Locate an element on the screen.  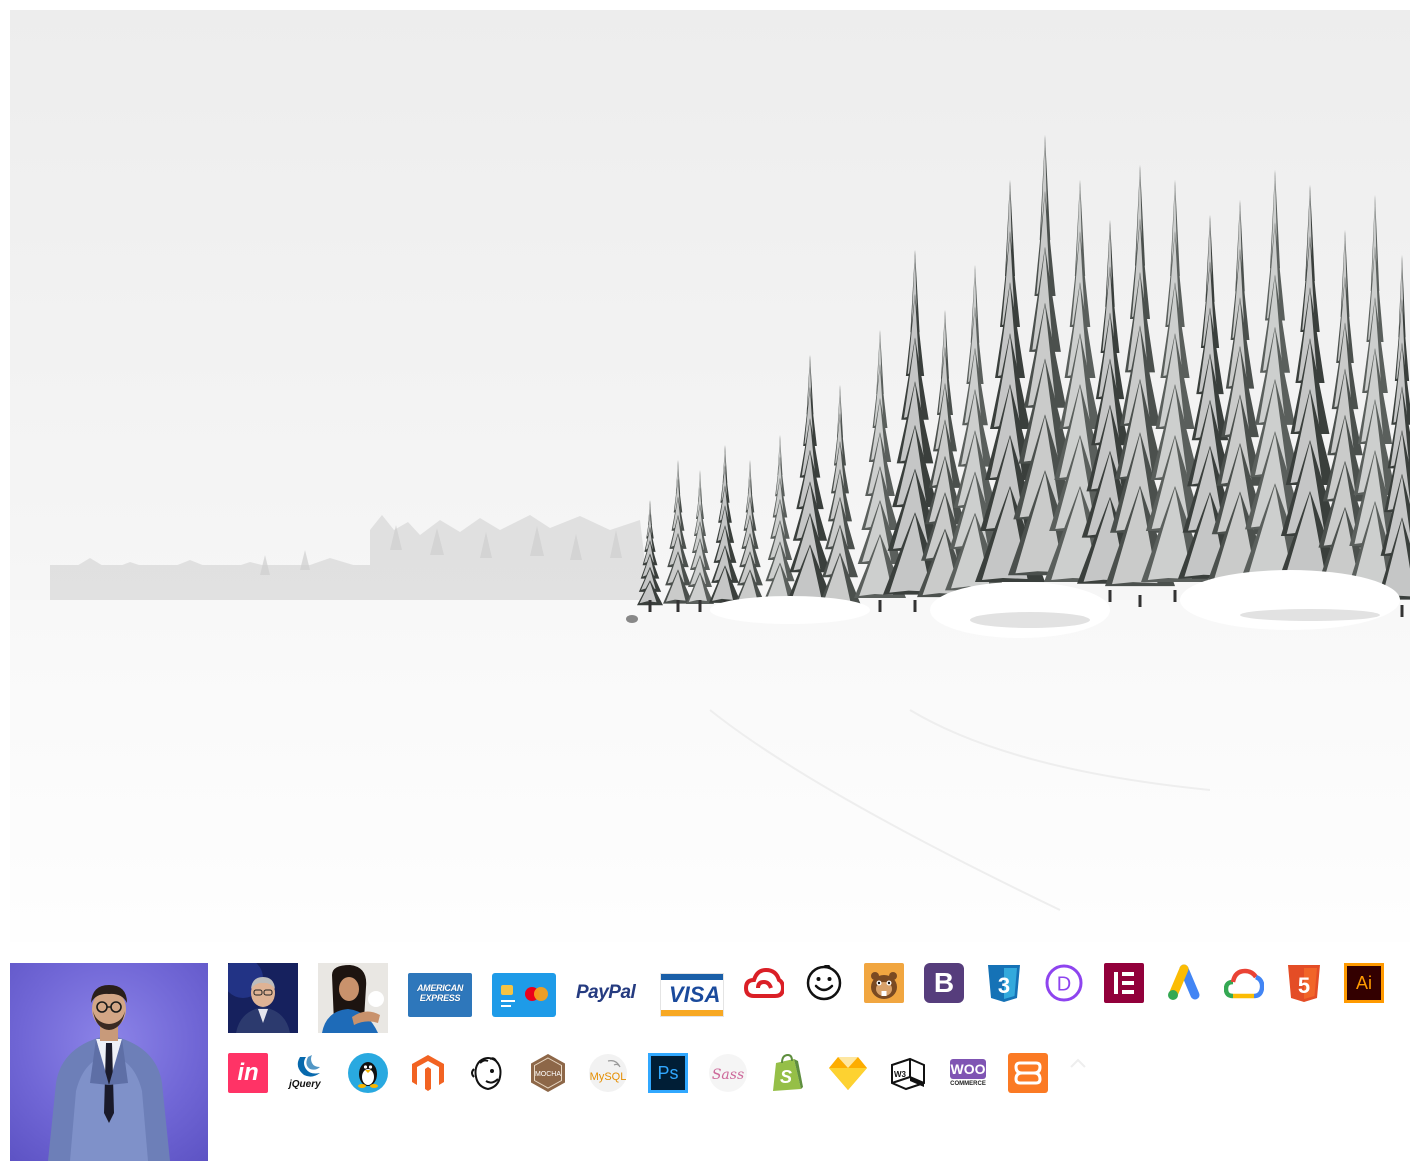
mocha-label: MOCHA is located at coordinates (548, 1074).